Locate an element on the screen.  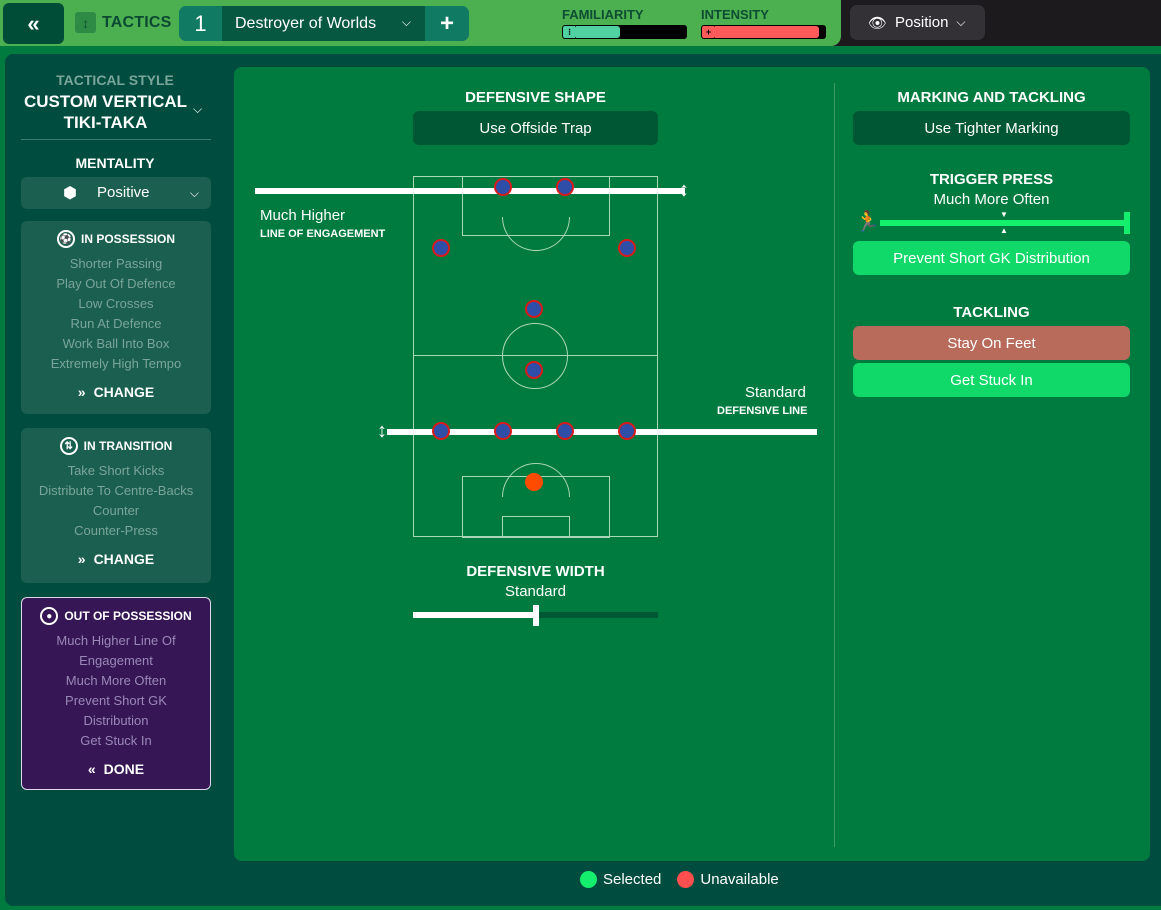
marking-and-tackling-title: MARKING AND TACKLING is located at coordinates (991, 97).